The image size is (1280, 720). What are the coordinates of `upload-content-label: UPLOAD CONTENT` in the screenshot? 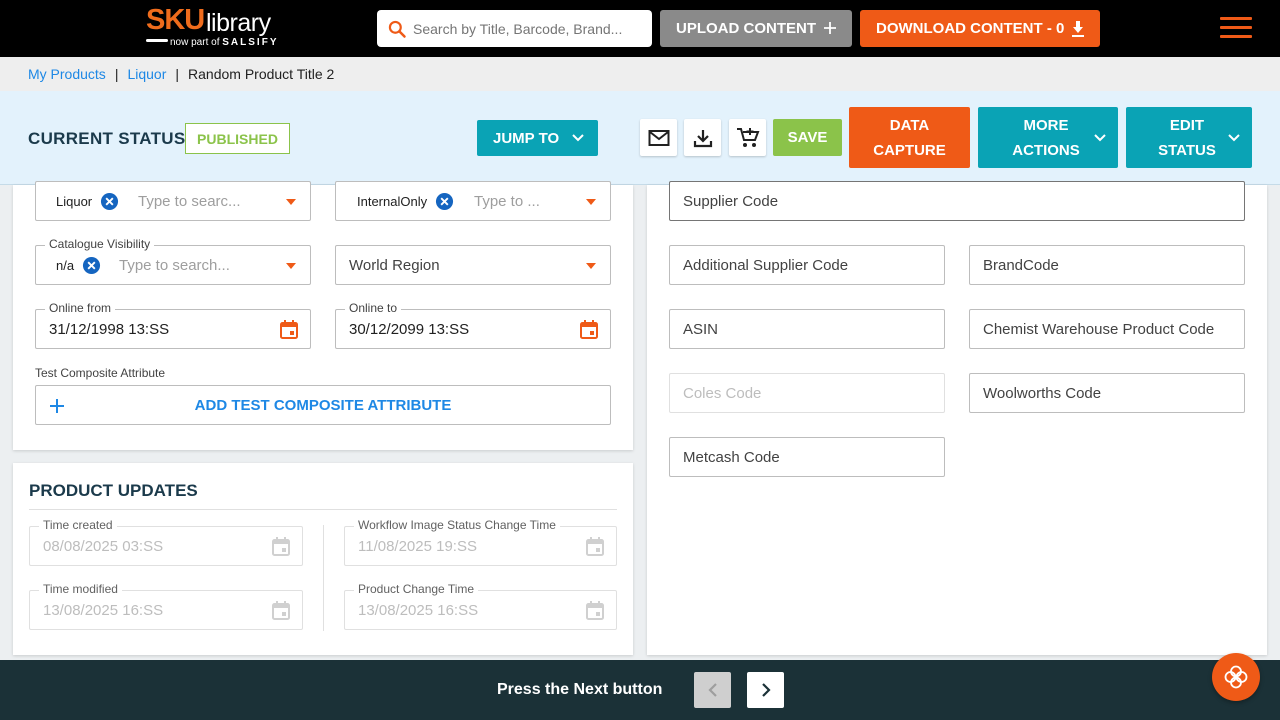 It's located at (746, 28).